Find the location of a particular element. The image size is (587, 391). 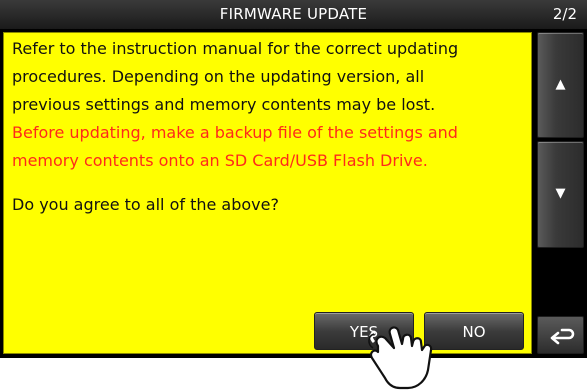

up-arrow-icon: ▲ is located at coordinates (560, 84).